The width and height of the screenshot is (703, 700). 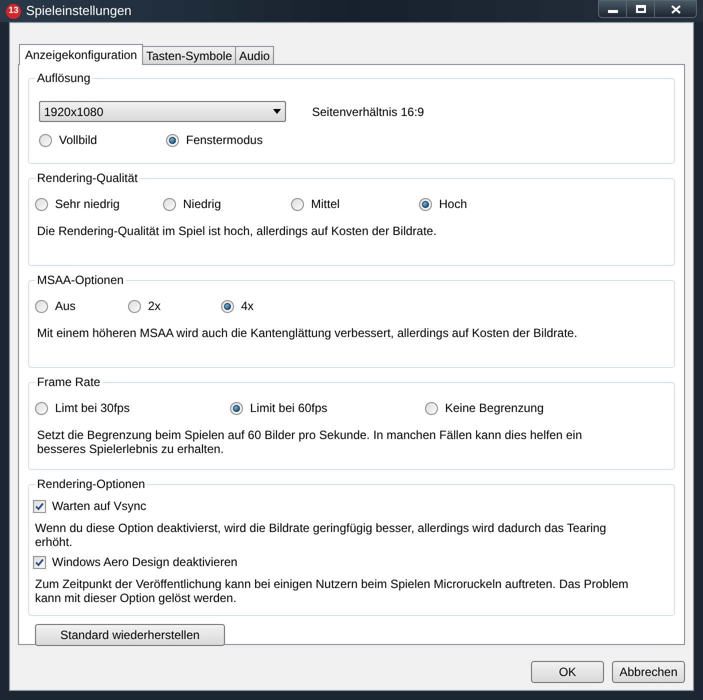 What do you see at coordinates (453, 204) in the screenshot?
I see `radio-label: Hoch` at bounding box center [453, 204].